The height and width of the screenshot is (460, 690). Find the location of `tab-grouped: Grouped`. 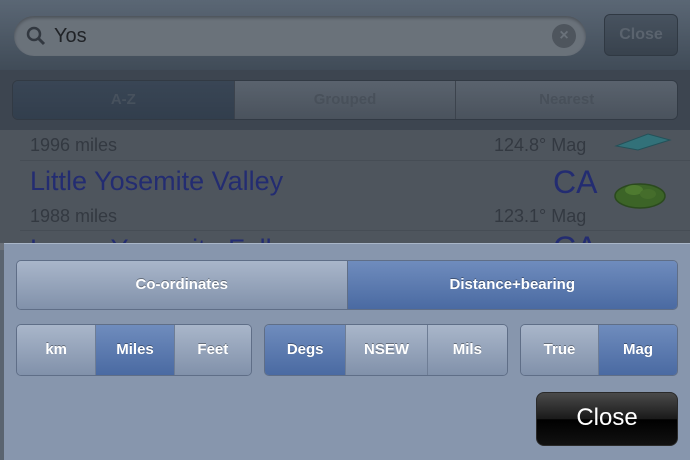

tab-grouped: Grouped is located at coordinates (344, 100).